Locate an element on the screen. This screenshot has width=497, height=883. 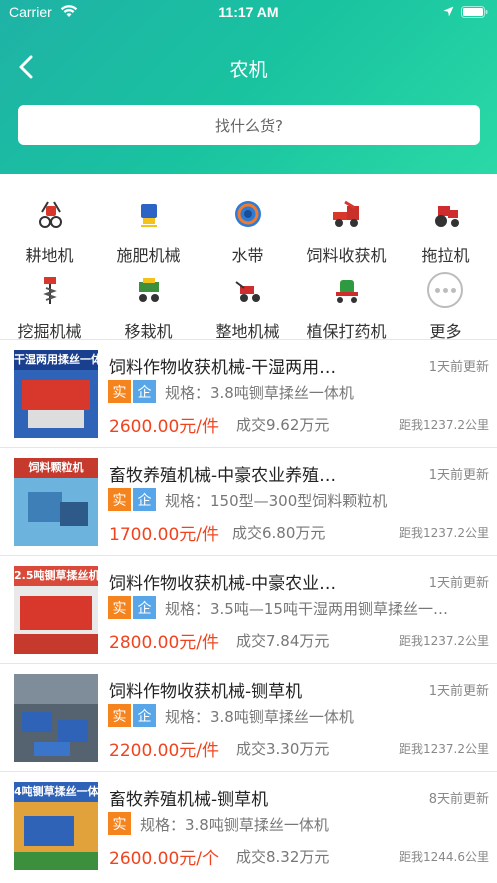
search-input: 找什么货? is located at coordinates (249, 125).